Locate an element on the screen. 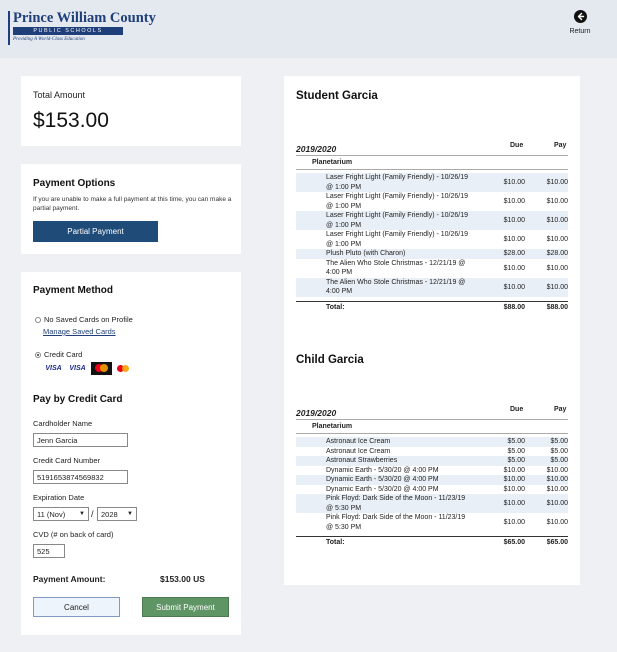 This screenshot has width=617, height=652. total-amount-label: Total Amount is located at coordinates (59, 95).